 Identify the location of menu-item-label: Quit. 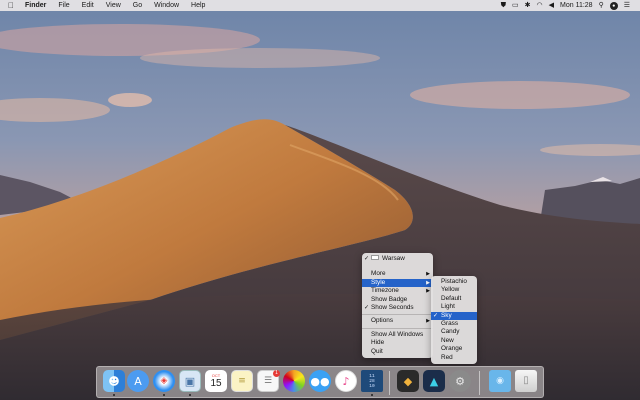
(377, 351).